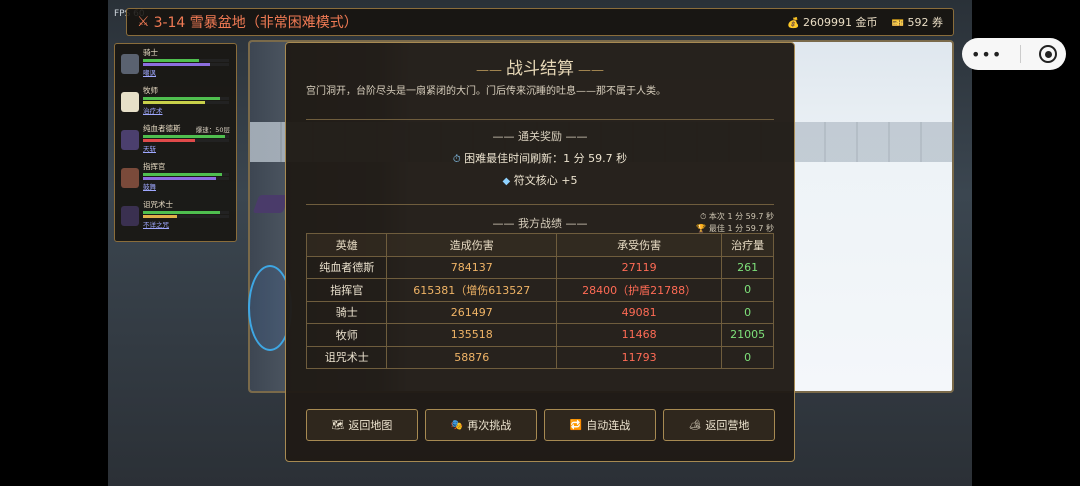  I want to click on column-header: 承受伤害, so click(639, 245).